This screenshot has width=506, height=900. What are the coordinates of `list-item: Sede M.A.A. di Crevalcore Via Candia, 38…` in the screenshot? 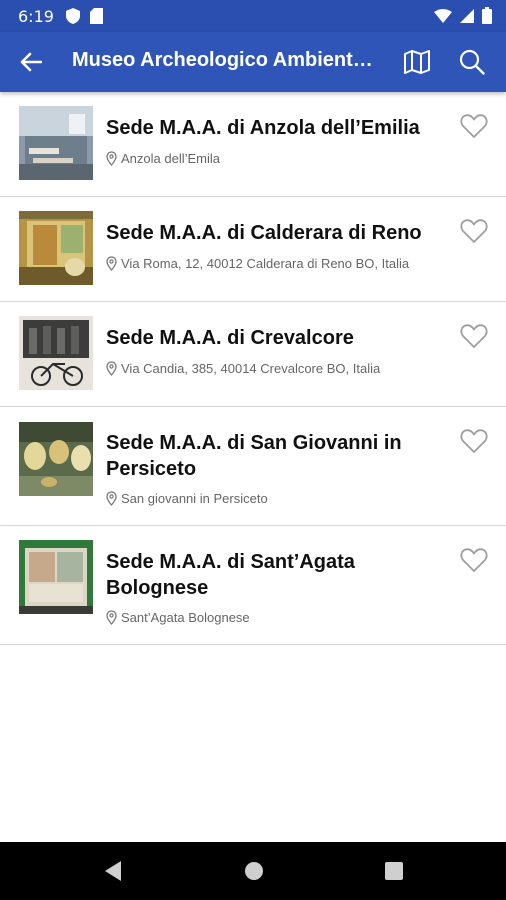 It's located at (253, 354).